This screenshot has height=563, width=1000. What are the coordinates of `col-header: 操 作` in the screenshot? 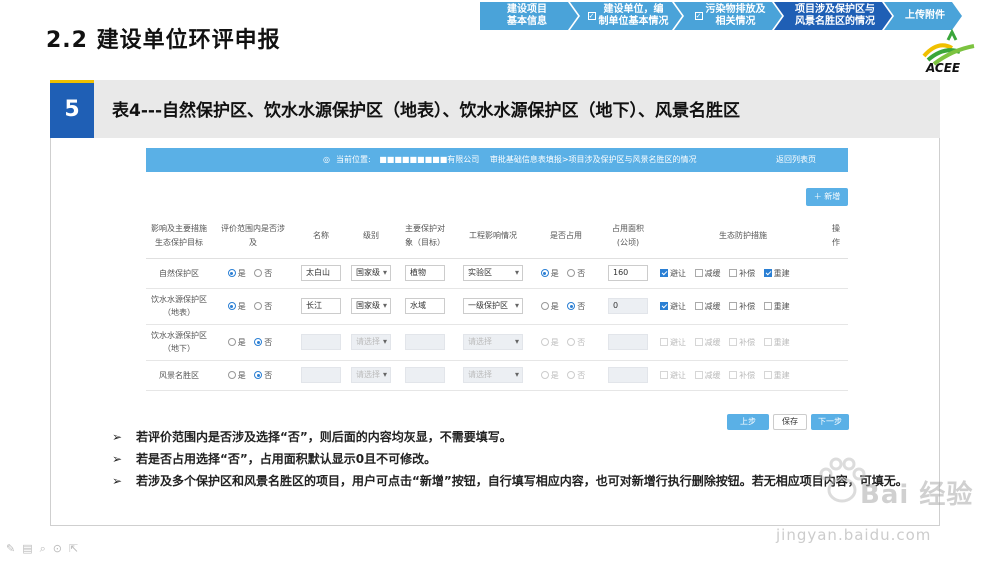 It's located at (840, 236).